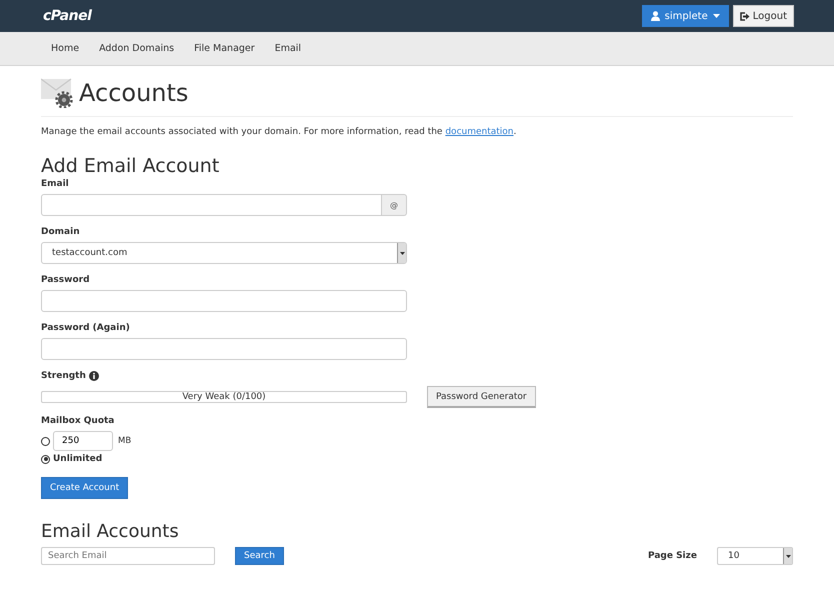 The height and width of the screenshot is (600, 834). Describe the element at coordinates (84, 488) in the screenshot. I see `create-account-button: Create Account` at that location.